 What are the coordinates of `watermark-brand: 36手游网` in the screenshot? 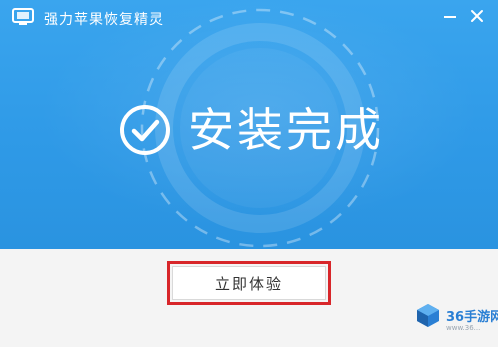 It's located at (472, 317).